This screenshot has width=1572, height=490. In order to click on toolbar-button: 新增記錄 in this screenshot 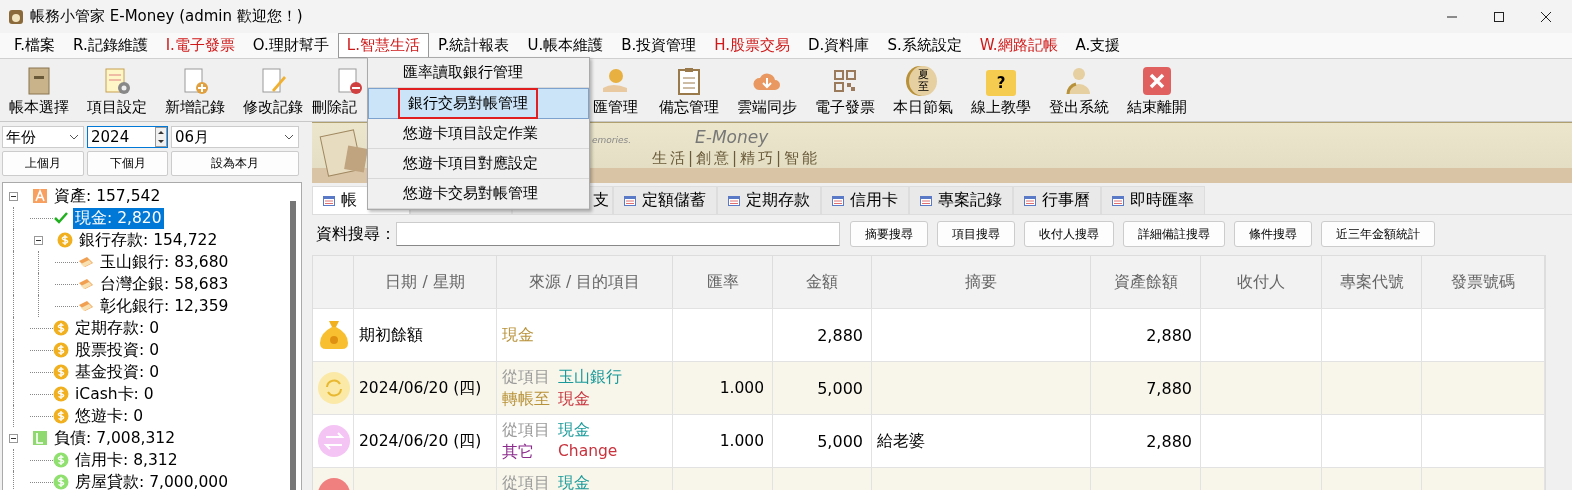, I will do `click(195, 93)`.